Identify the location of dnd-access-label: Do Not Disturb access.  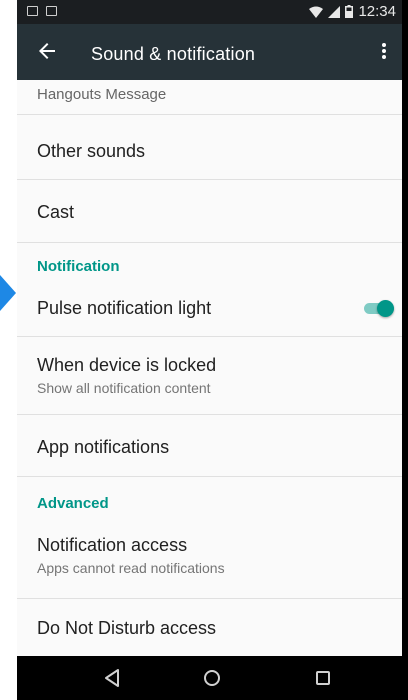
(127, 628).